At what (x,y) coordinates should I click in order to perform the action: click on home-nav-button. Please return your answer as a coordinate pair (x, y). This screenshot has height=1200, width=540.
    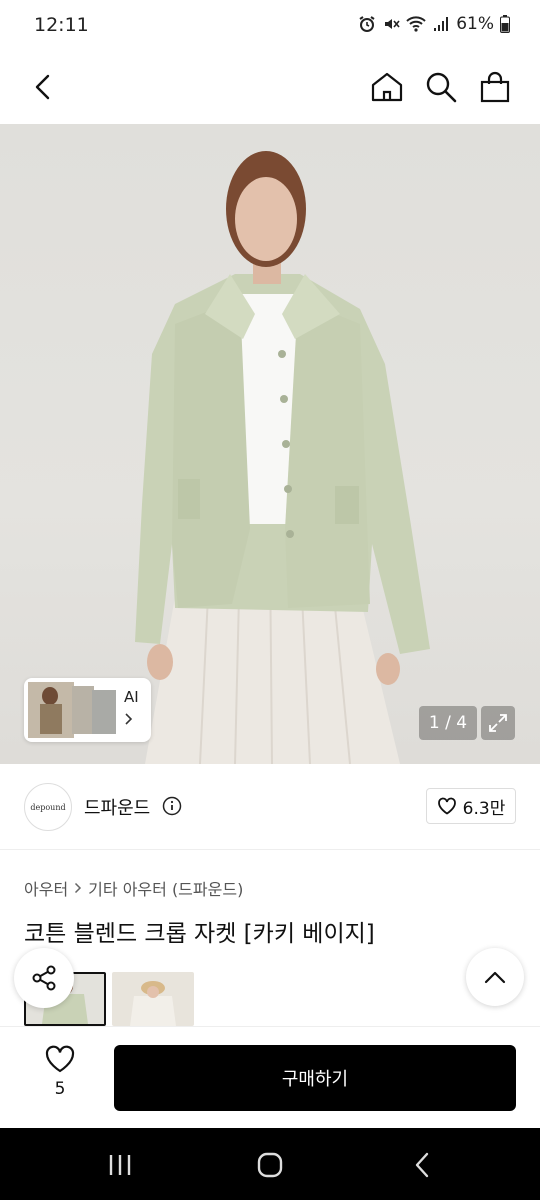
    Looking at the image, I should click on (270, 1165).